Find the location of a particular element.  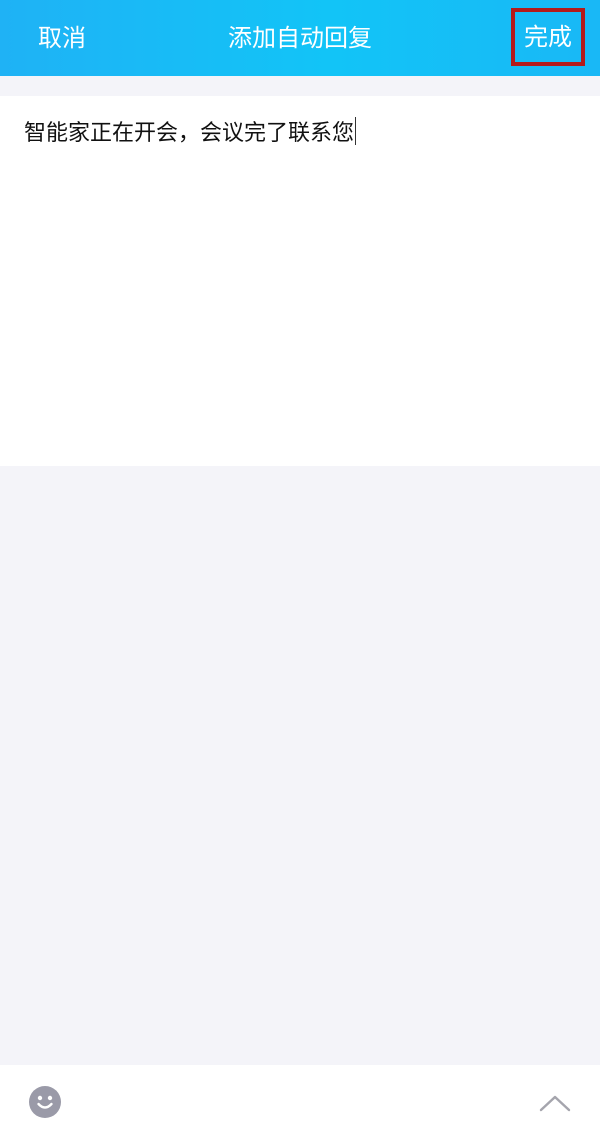

input-toolbar is located at coordinates (300, 1097).